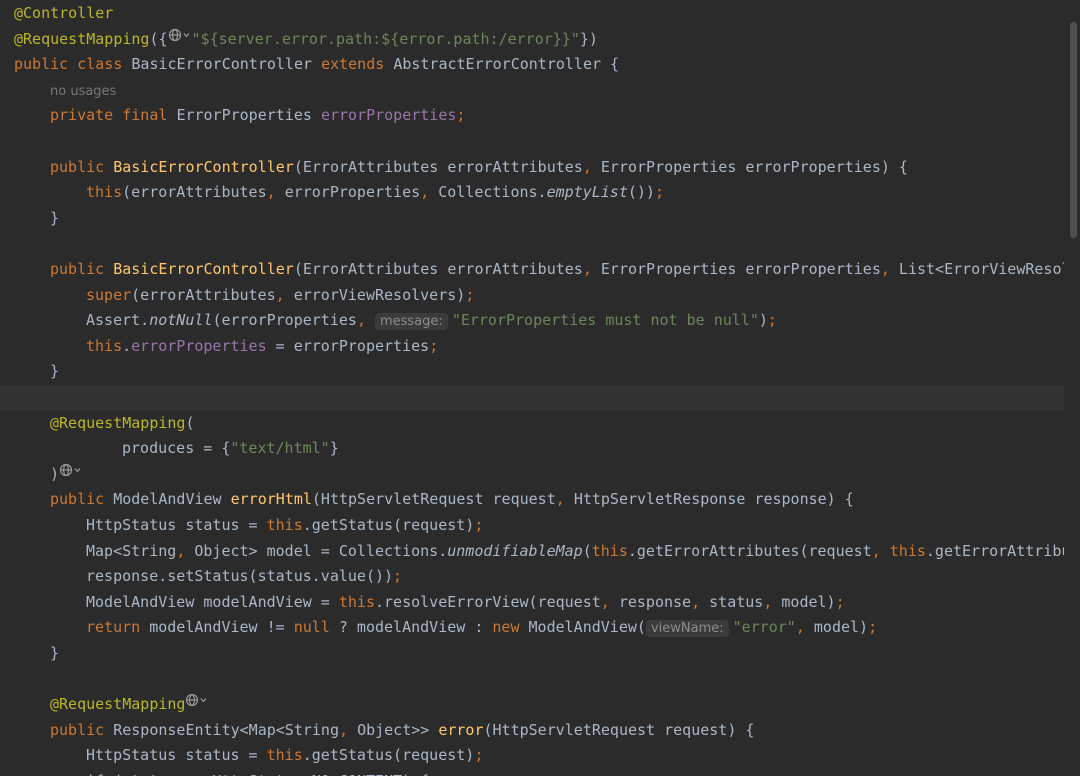  Describe the element at coordinates (118, 704) in the screenshot. I see `code-token: @RequestMapping` at that location.